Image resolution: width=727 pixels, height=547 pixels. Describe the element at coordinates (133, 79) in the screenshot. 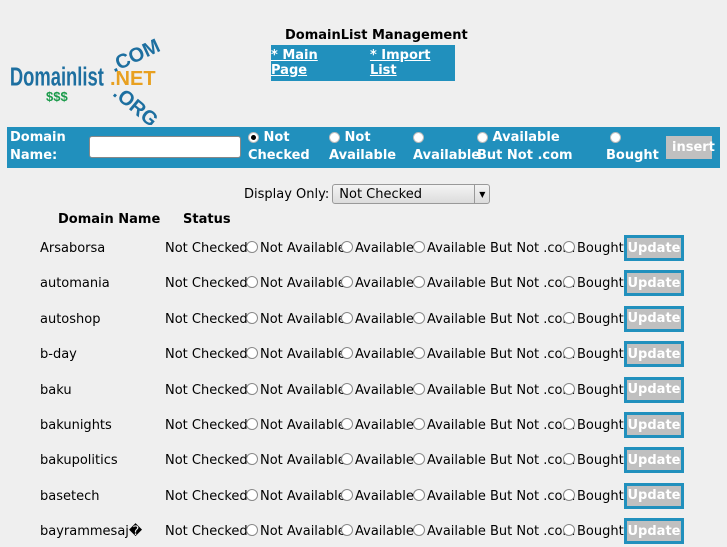

I see `svg-text: .NET` at that location.